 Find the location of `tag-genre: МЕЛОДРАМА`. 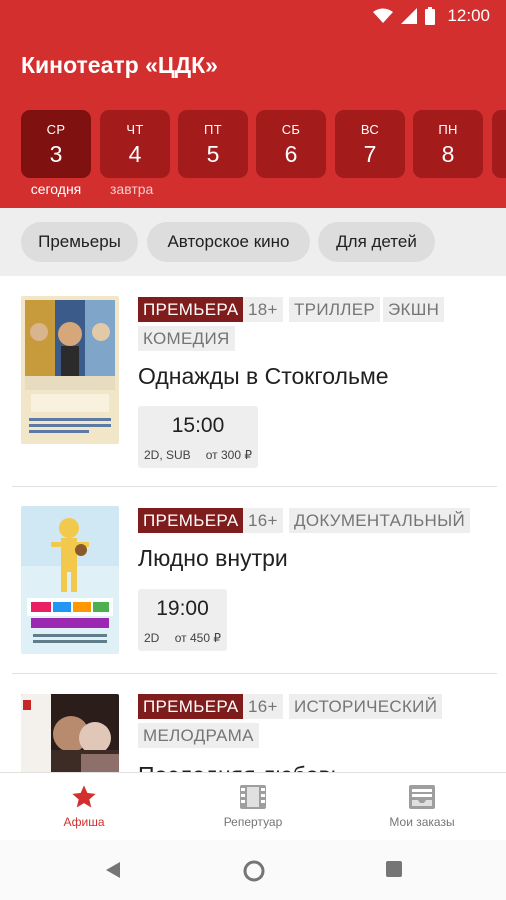

tag-genre: МЕЛОДРАМА is located at coordinates (198, 735).